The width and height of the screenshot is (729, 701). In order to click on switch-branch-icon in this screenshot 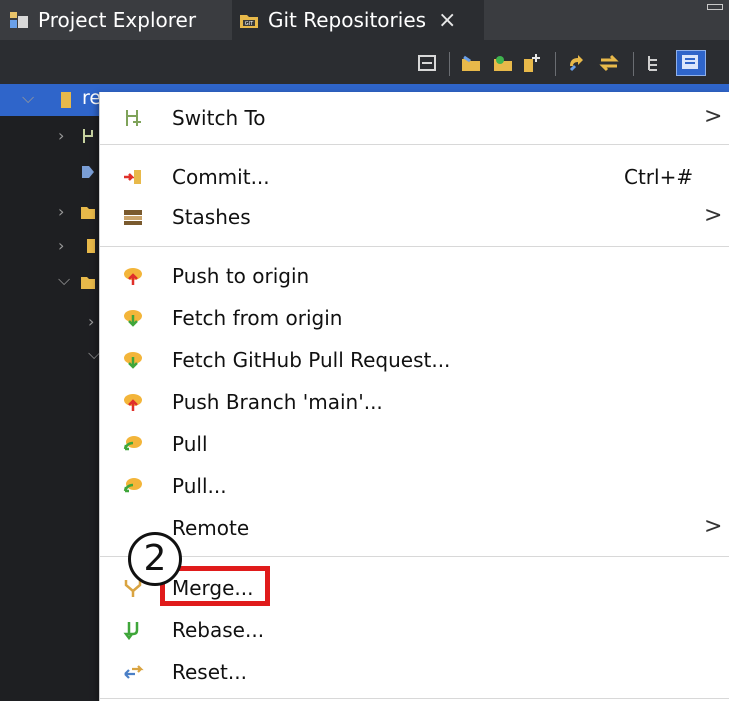, I will do `click(133, 118)`.